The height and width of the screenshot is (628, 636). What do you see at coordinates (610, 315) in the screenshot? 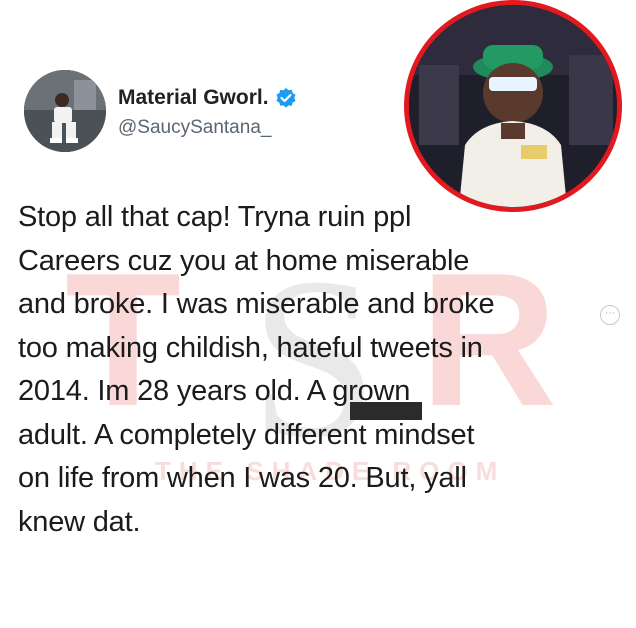
I see `more-options-icon: ⋯` at bounding box center [610, 315].